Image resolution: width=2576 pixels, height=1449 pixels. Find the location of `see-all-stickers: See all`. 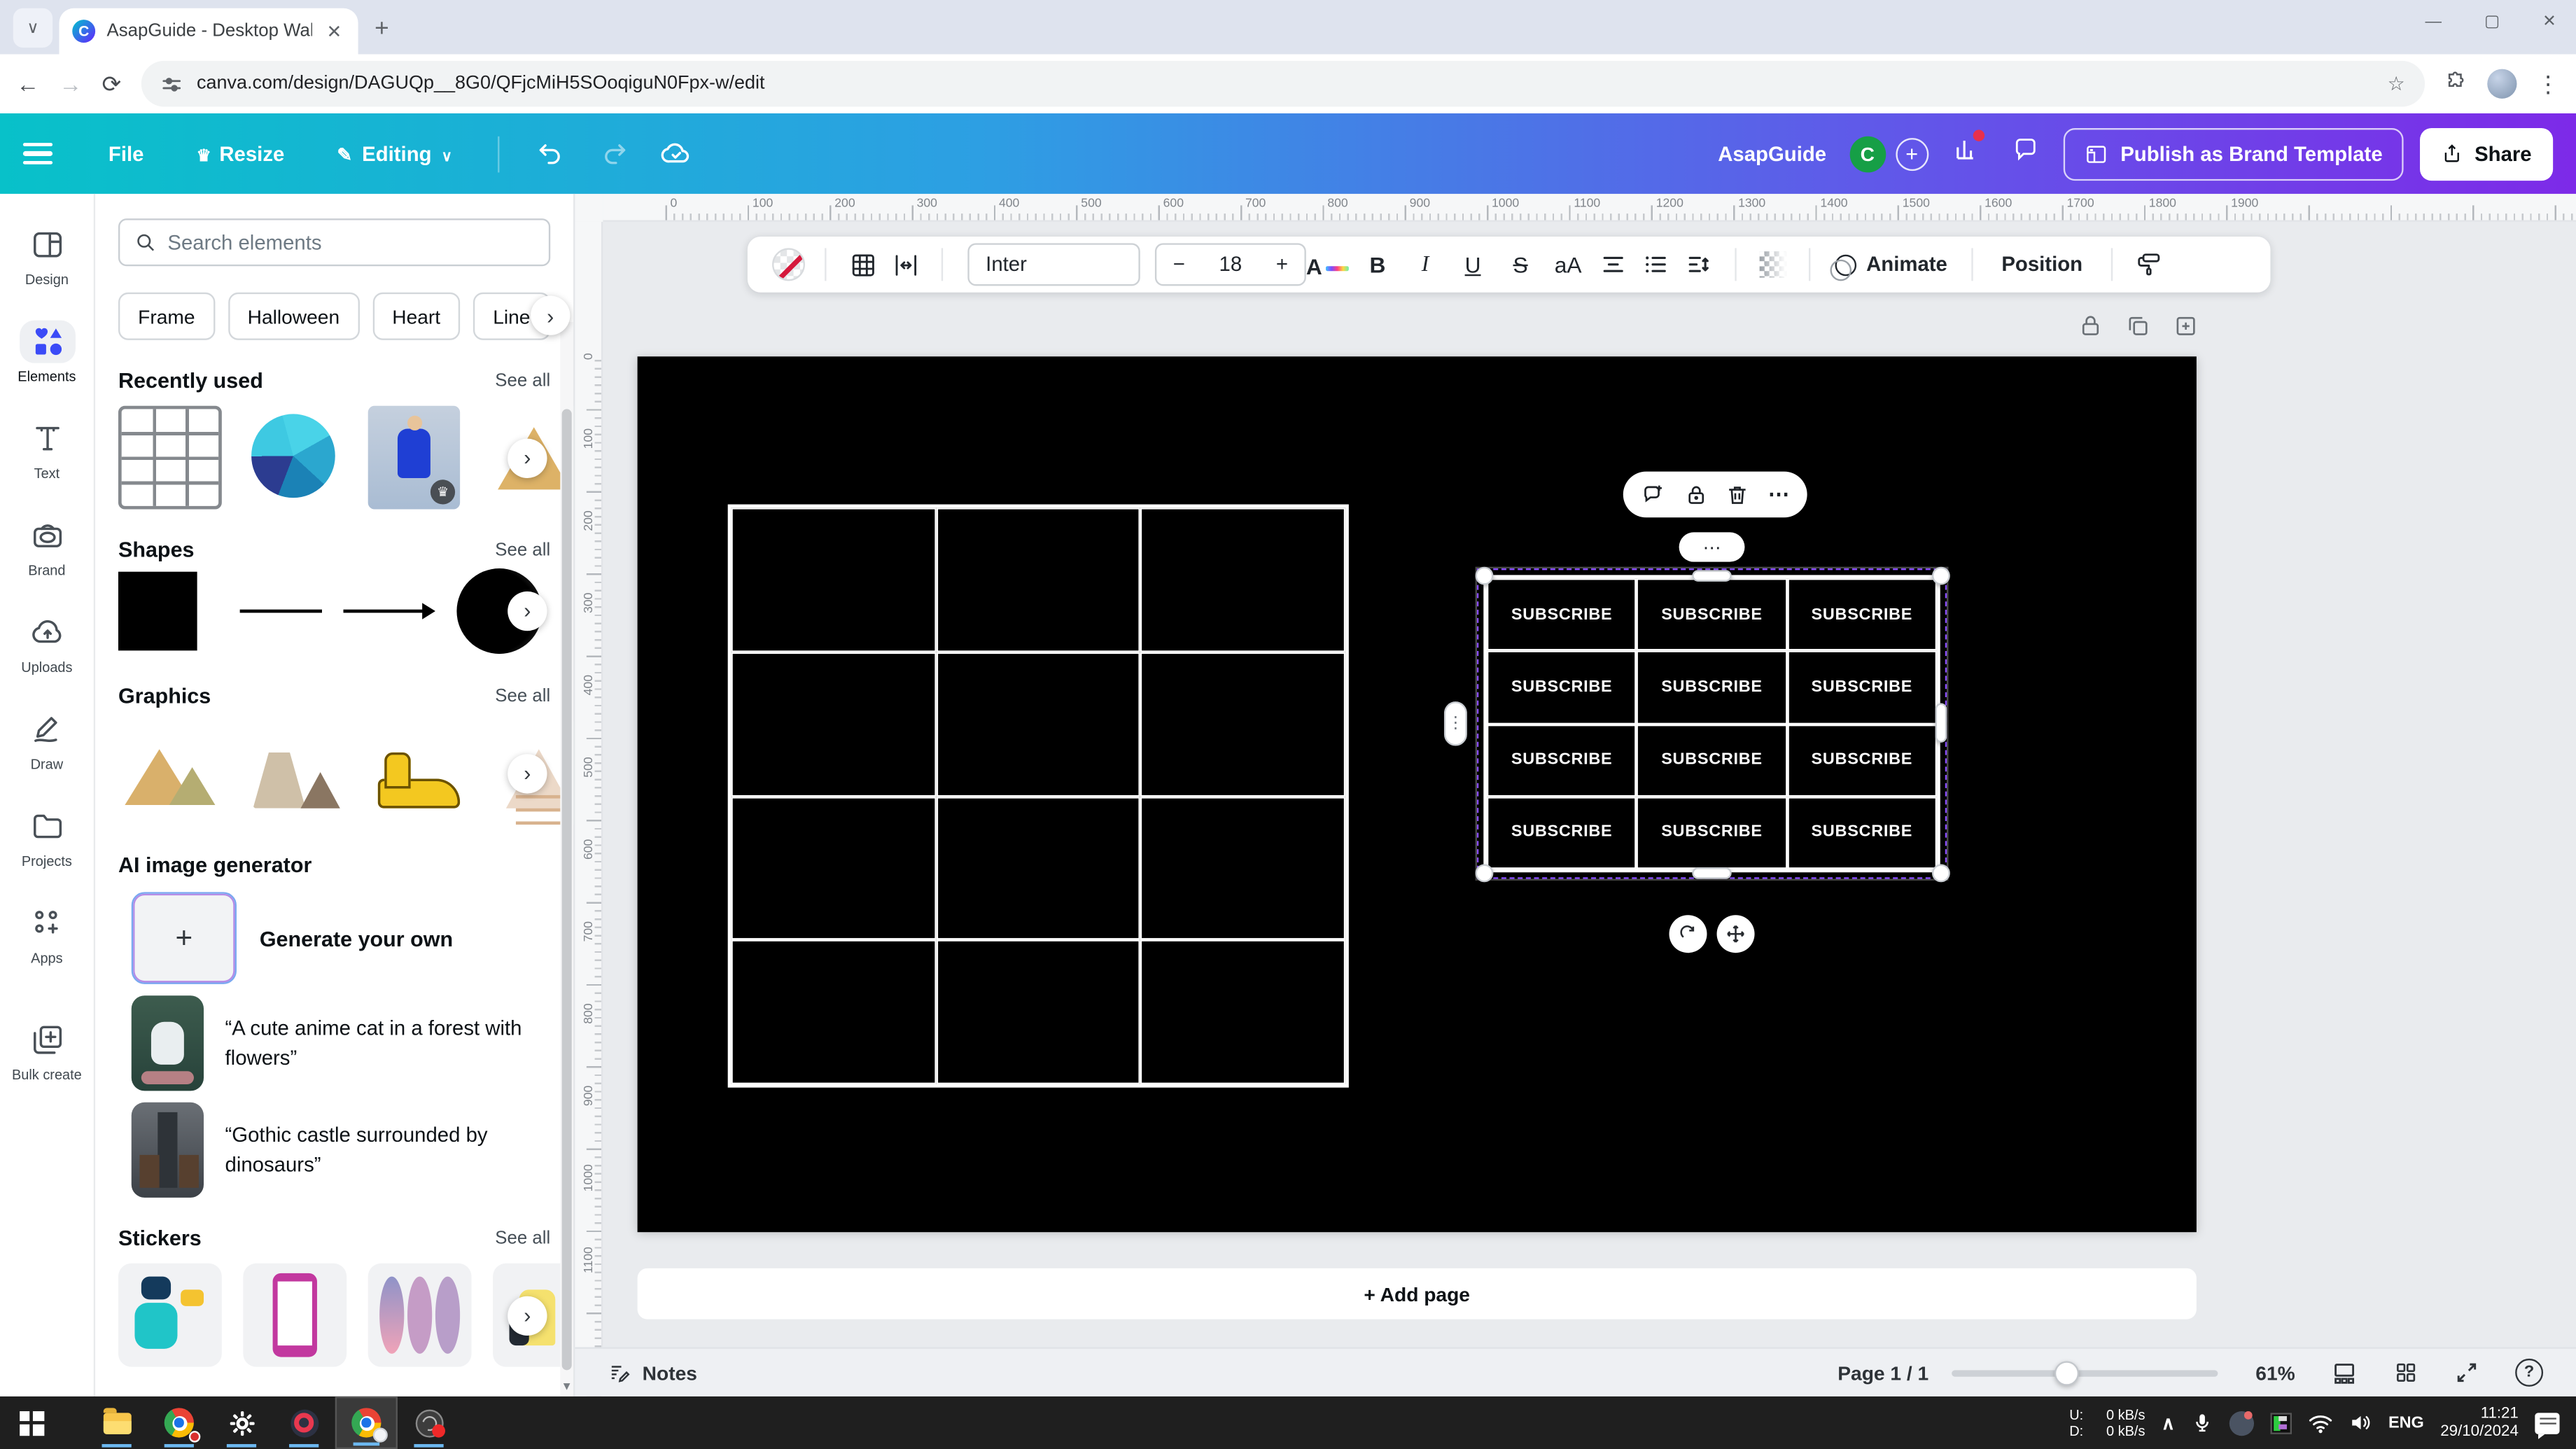

see-all-stickers: See all is located at coordinates (522, 1237).